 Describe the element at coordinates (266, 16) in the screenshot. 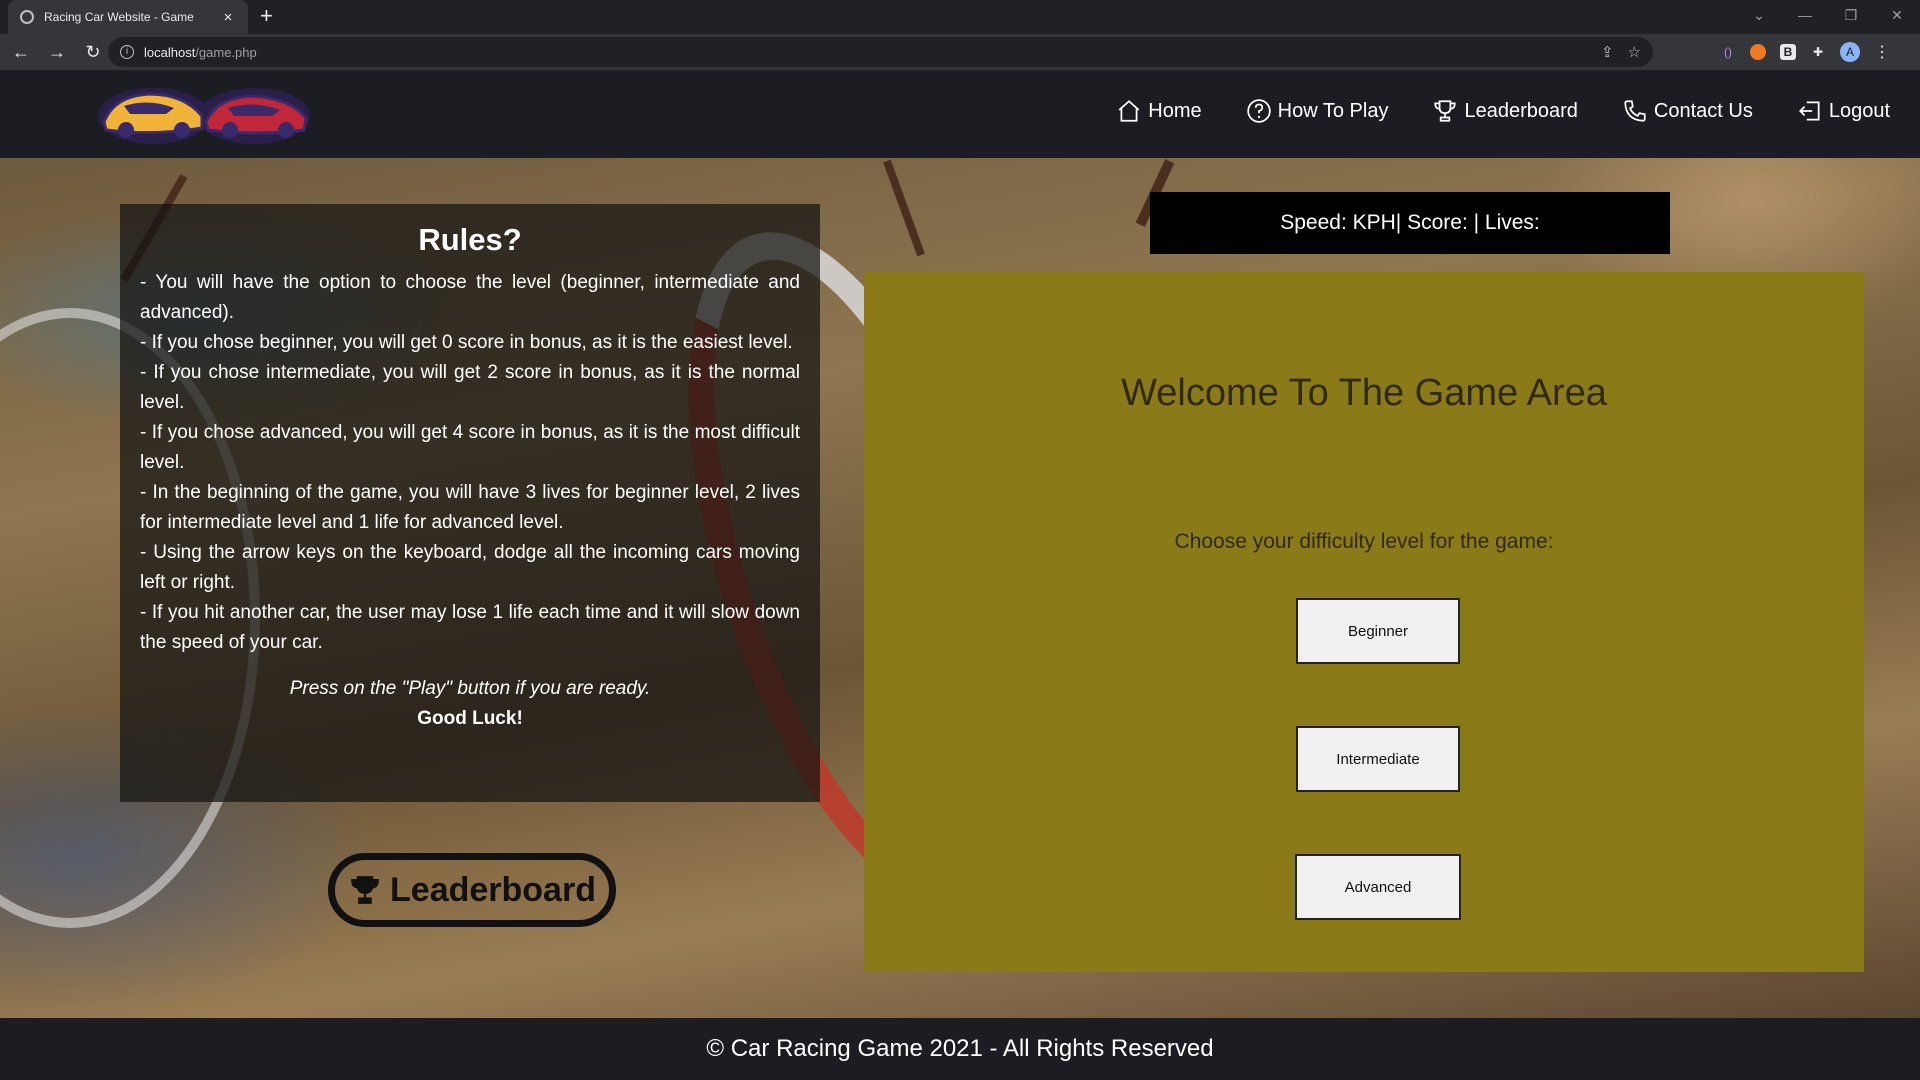

I see `new-tab-button: +` at that location.